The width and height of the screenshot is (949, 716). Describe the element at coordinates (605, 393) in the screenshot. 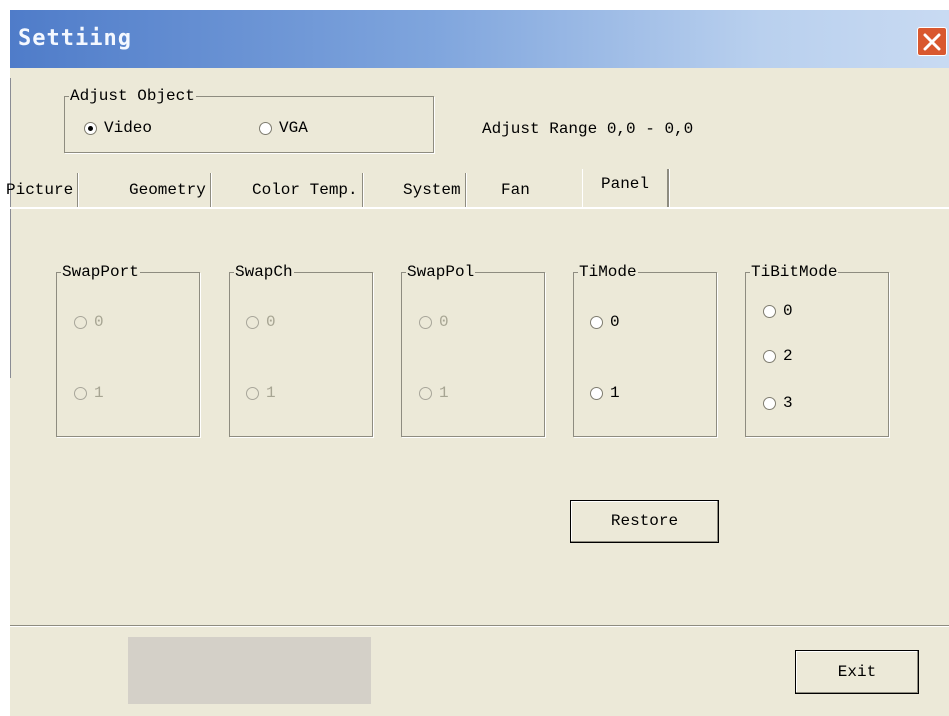

I see `timode-option-1: 1` at that location.